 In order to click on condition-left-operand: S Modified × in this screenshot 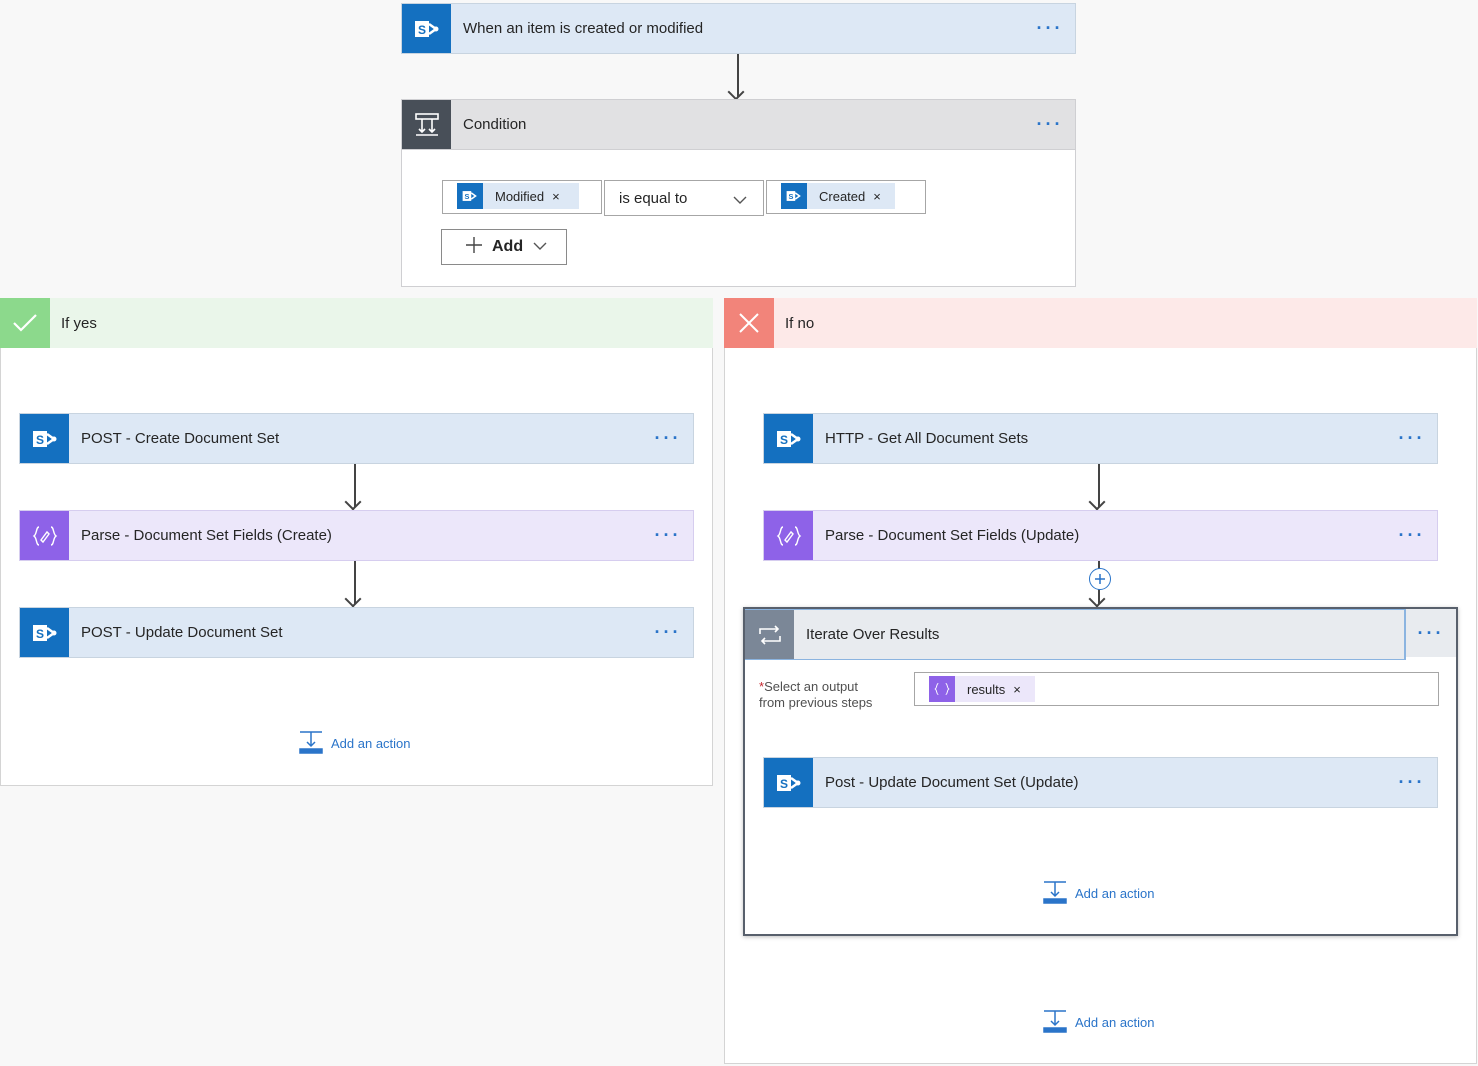, I will do `click(522, 197)`.